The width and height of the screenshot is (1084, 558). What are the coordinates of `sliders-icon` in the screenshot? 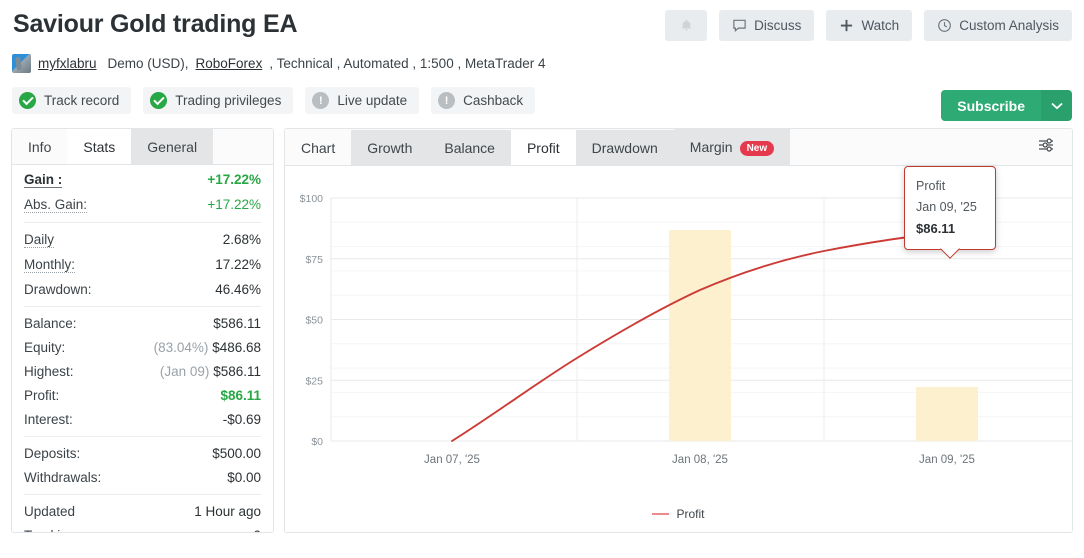 It's located at (1046, 147).